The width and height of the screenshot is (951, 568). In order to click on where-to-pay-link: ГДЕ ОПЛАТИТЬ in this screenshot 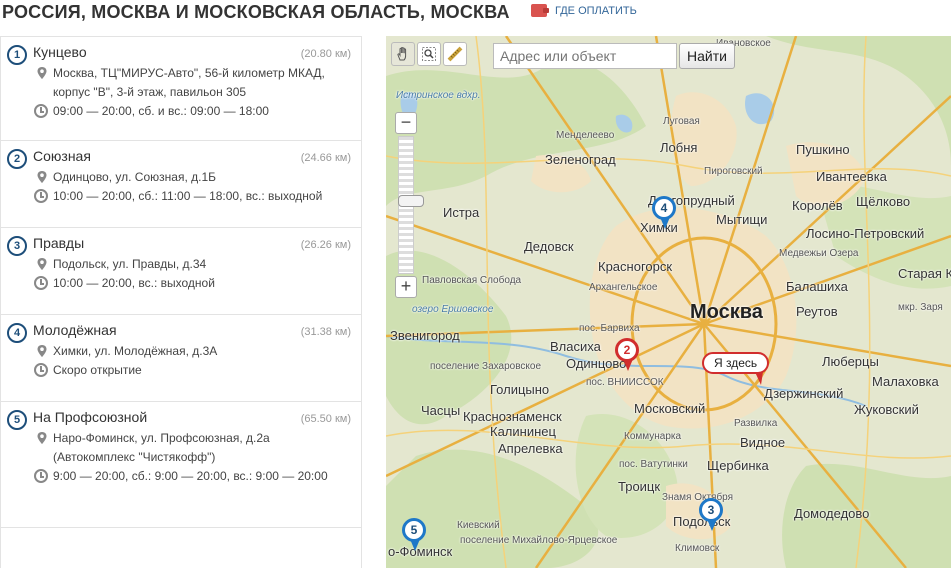, I will do `click(584, 10)`.